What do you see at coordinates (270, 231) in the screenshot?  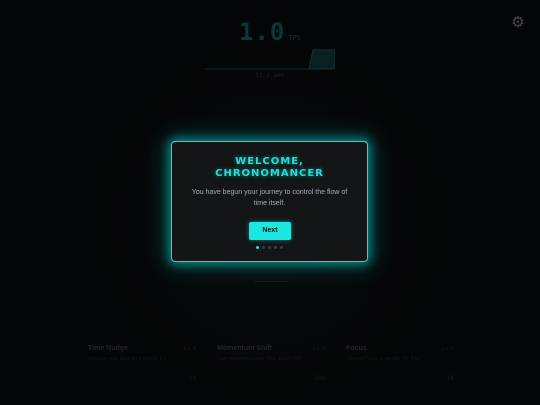 I see `next-button: Next` at bounding box center [270, 231].